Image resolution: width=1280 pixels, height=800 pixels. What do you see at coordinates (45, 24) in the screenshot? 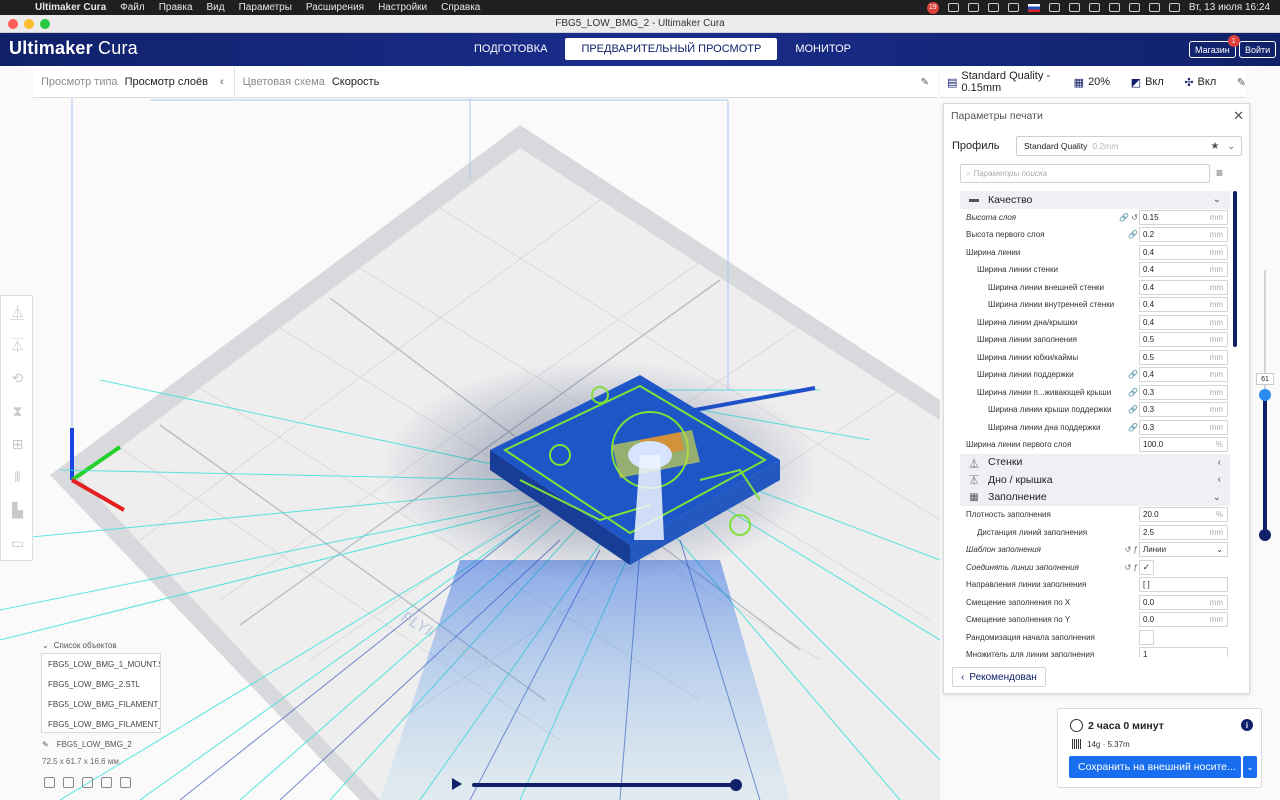
I see `zoom-window-icon` at bounding box center [45, 24].